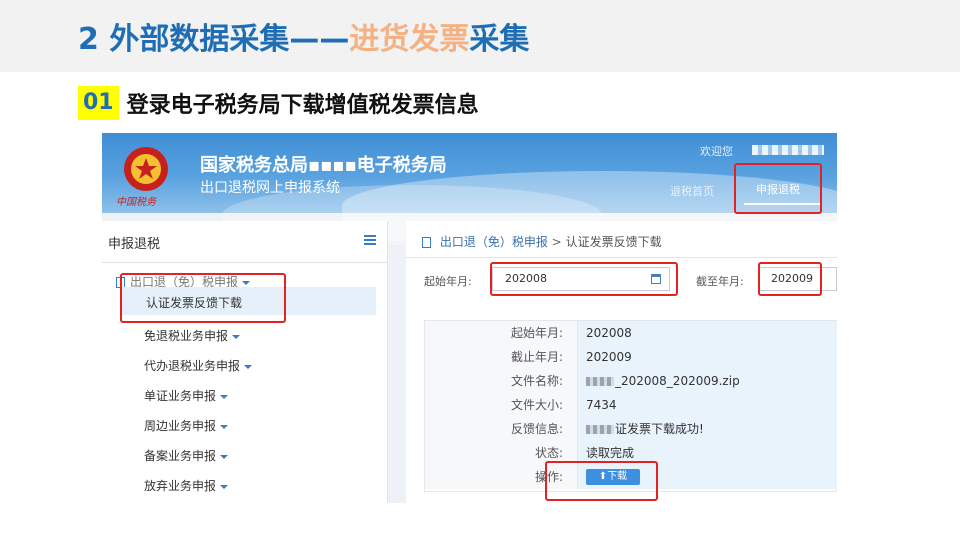 Image resolution: width=960 pixels, height=540 pixels. I want to click on divider, so click(621, 257).